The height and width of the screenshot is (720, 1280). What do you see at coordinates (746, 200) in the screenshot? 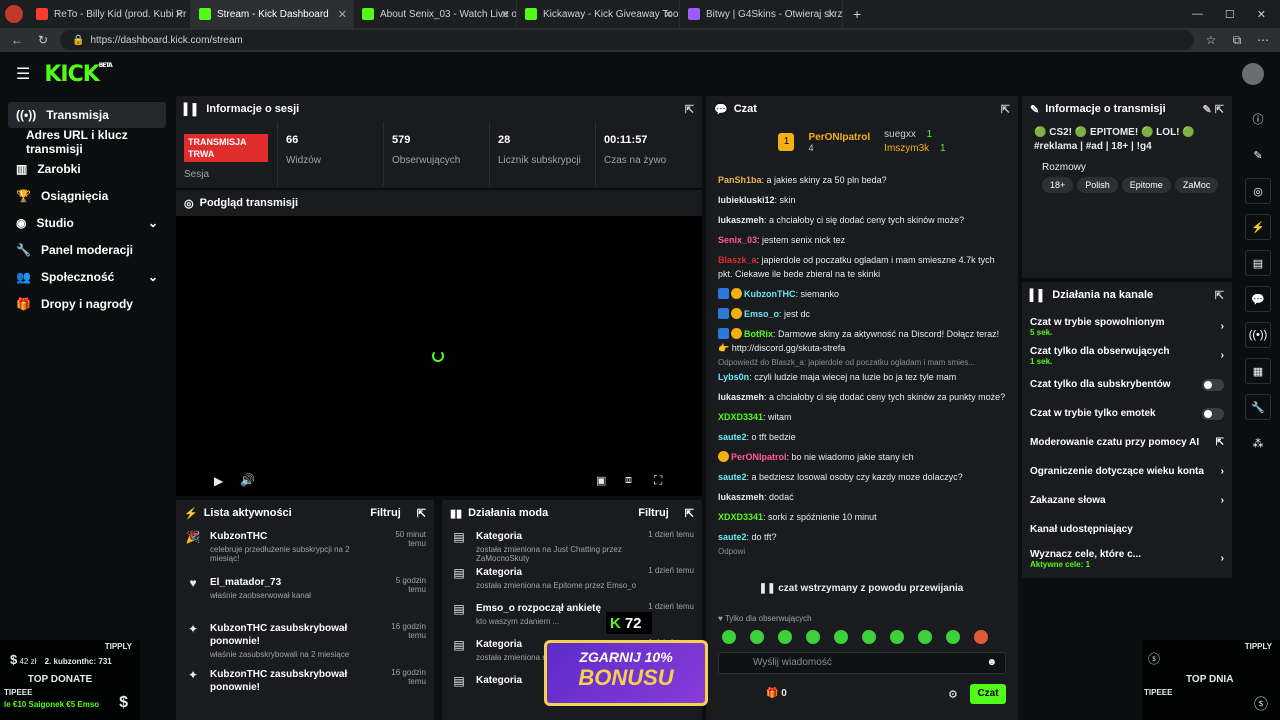
I see `chat-username: lubiekluski12` at bounding box center [746, 200].